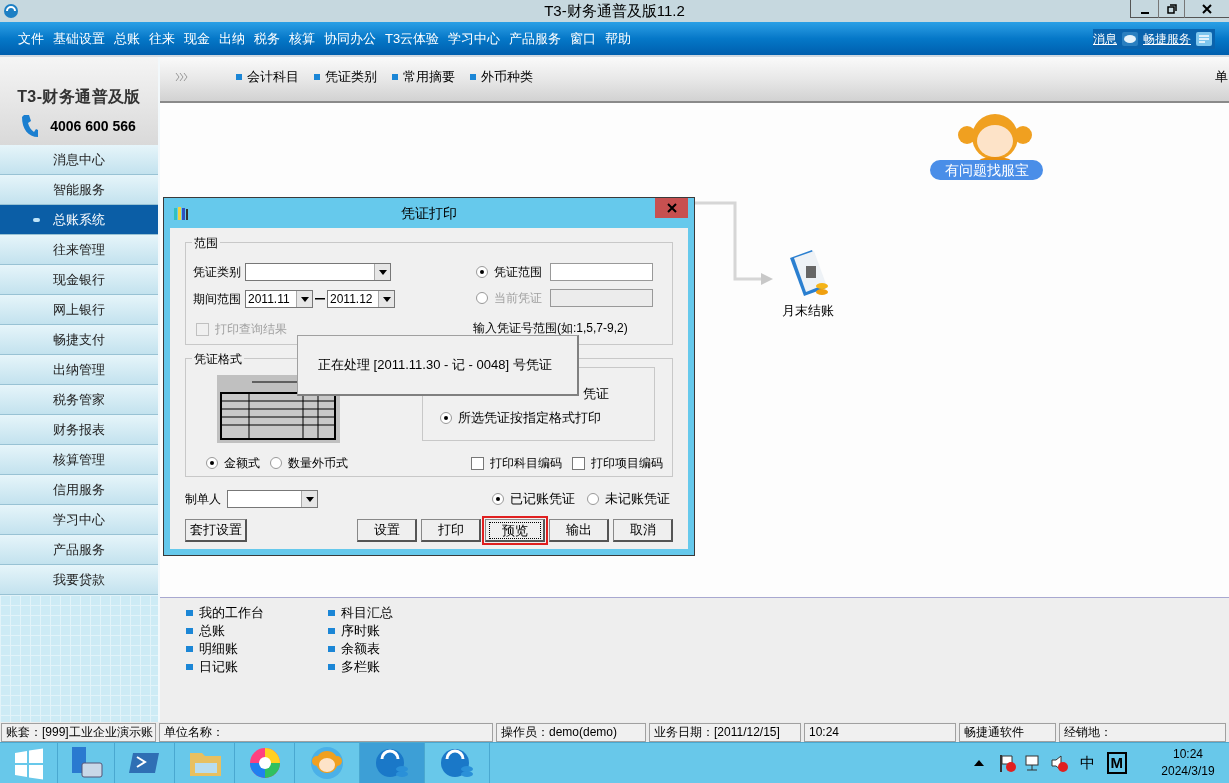 The height and width of the screenshot is (783, 1229). I want to click on function-link: 序时账, so click(354, 631).